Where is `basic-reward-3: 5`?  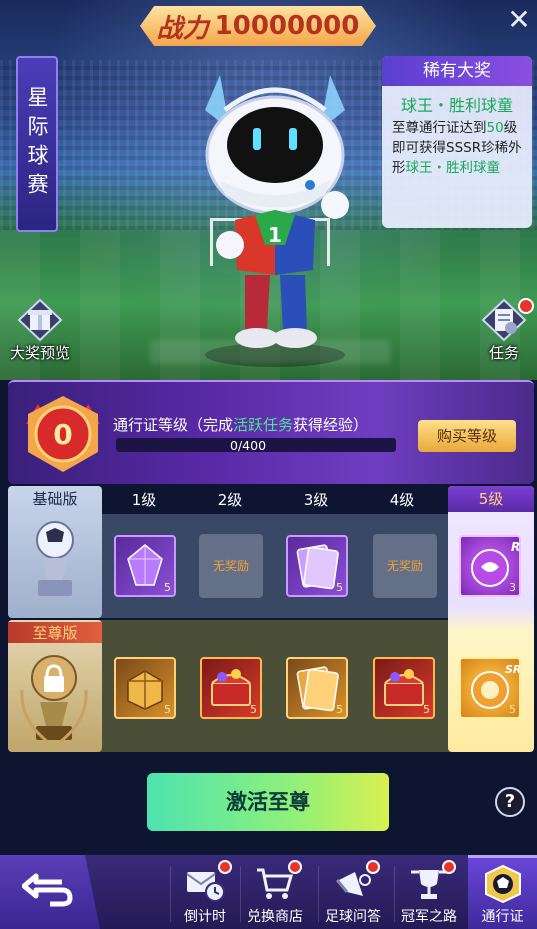 basic-reward-3: 5 is located at coordinates (317, 566).